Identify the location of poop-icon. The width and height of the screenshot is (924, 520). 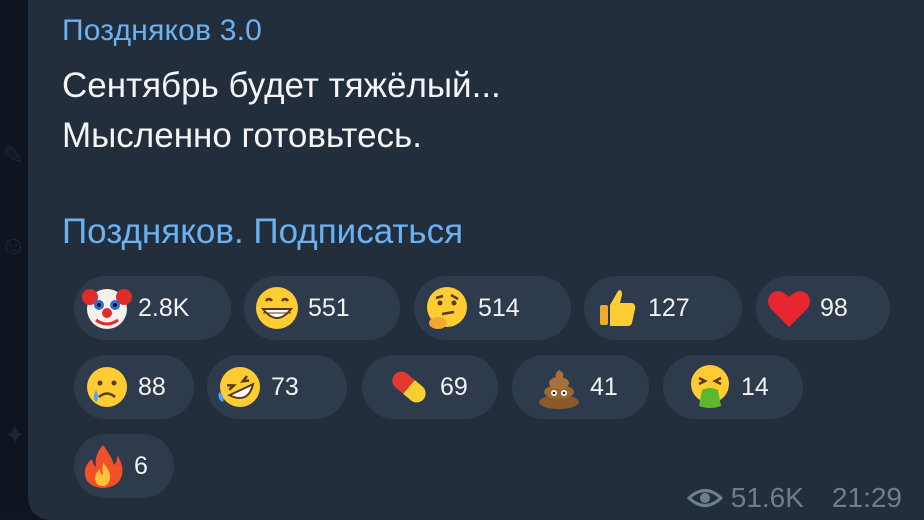
(559, 387).